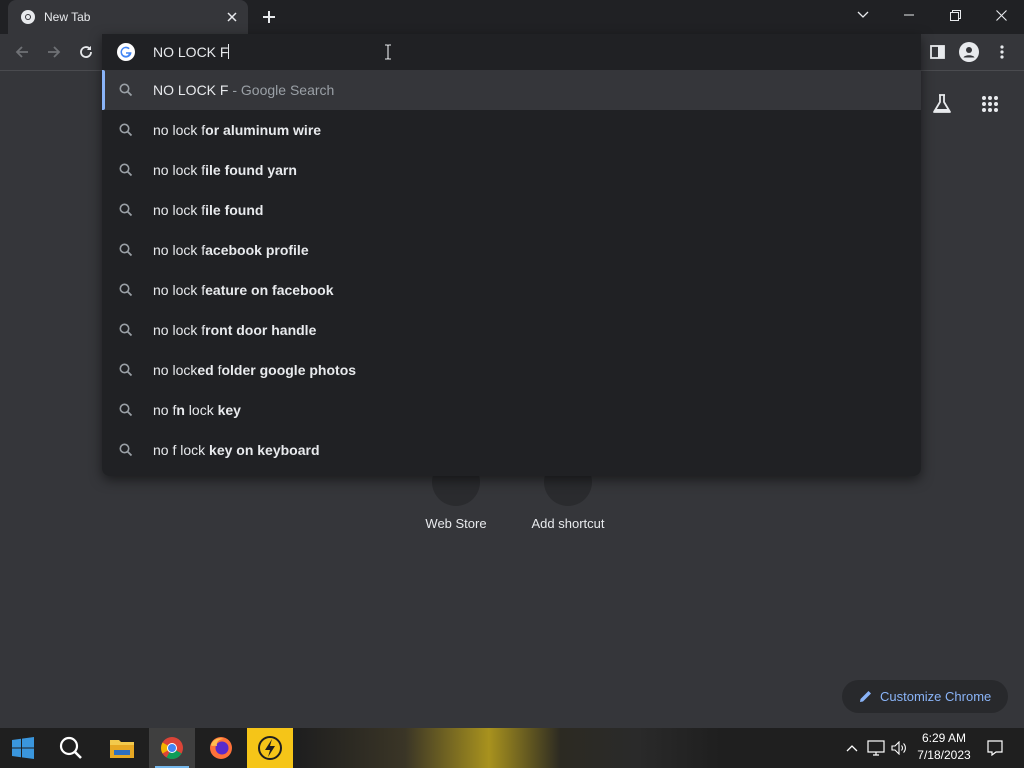 The image size is (1024, 768). What do you see at coordinates (937, 52) in the screenshot?
I see `side-panel-icon` at bounding box center [937, 52].